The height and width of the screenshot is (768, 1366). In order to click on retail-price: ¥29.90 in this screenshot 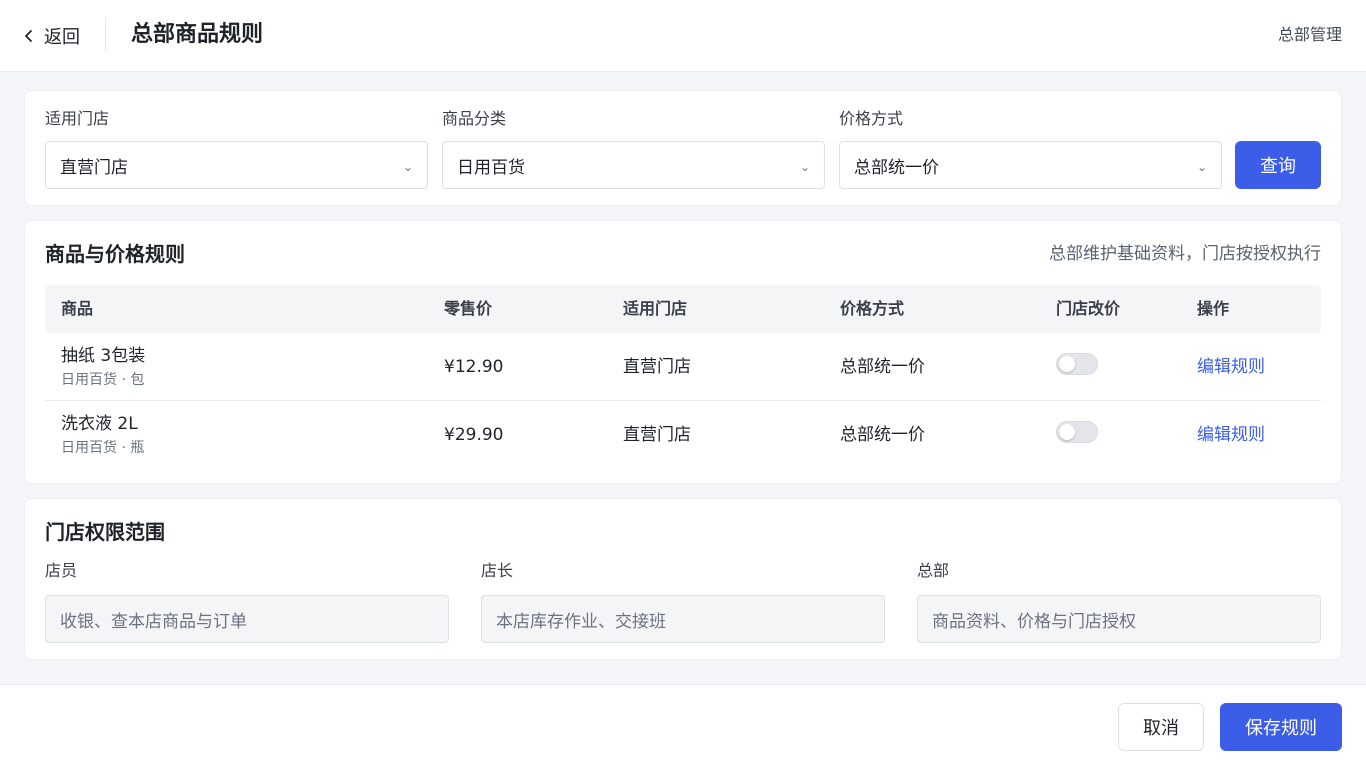, I will do `click(474, 435)`.